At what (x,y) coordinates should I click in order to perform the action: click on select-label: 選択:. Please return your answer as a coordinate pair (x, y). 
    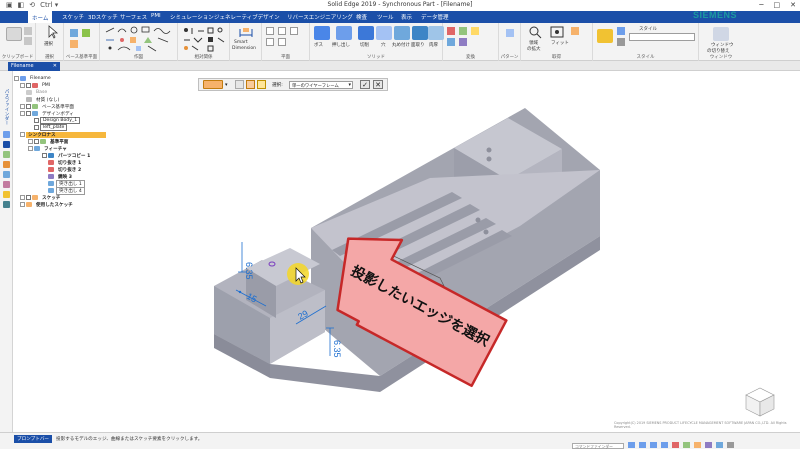
    Looking at the image, I should click on (277, 85).